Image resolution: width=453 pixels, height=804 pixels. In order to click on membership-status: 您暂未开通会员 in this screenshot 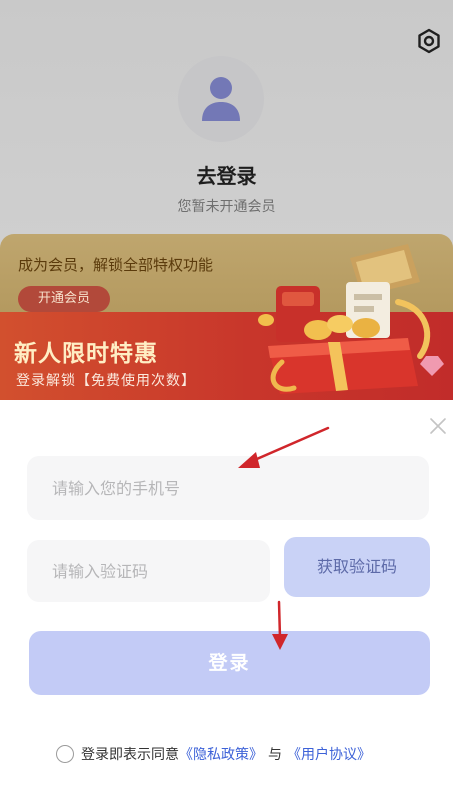, I will do `click(226, 207)`.